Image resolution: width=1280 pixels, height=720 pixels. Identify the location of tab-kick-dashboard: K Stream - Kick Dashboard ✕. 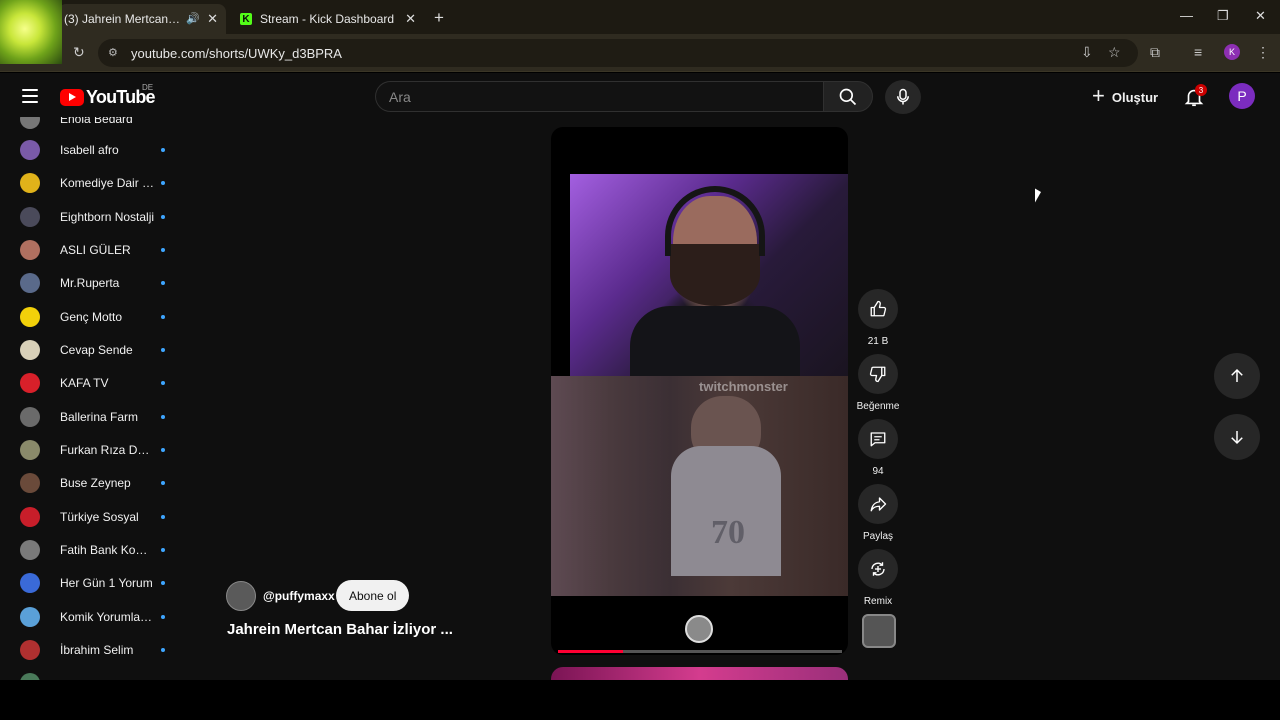
(329, 19).